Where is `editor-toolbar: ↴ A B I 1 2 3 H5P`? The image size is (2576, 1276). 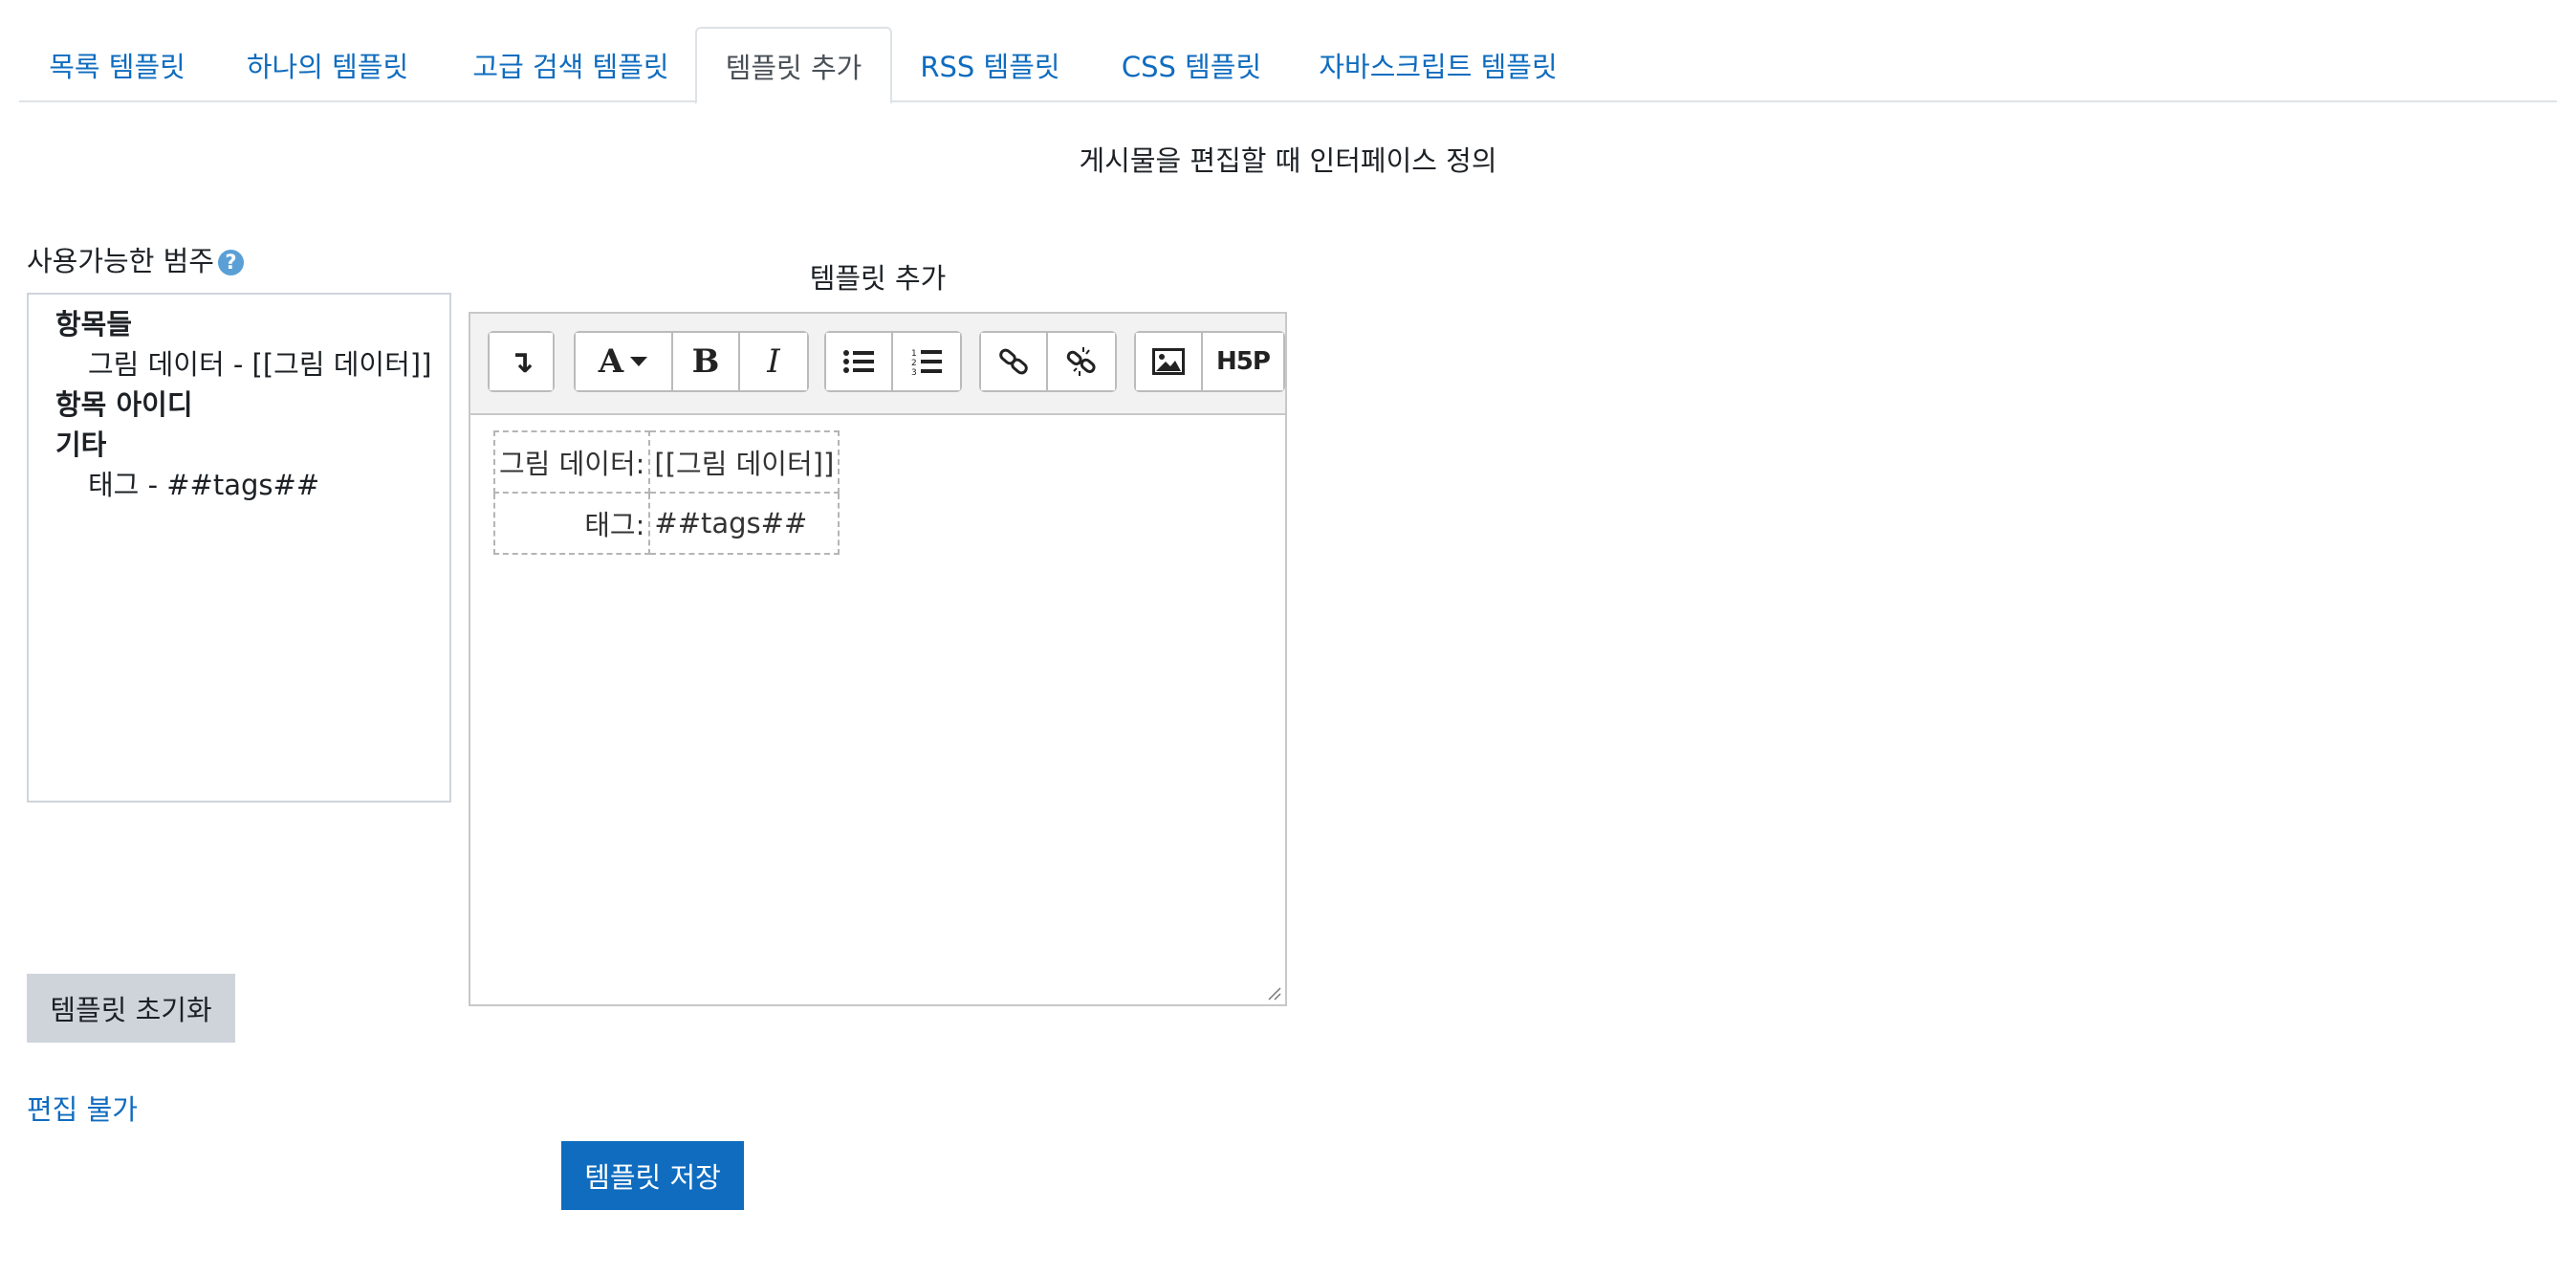 editor-toolbar: ↴ A B I 1 2 3 H5P is located at coordinates (877, 363).